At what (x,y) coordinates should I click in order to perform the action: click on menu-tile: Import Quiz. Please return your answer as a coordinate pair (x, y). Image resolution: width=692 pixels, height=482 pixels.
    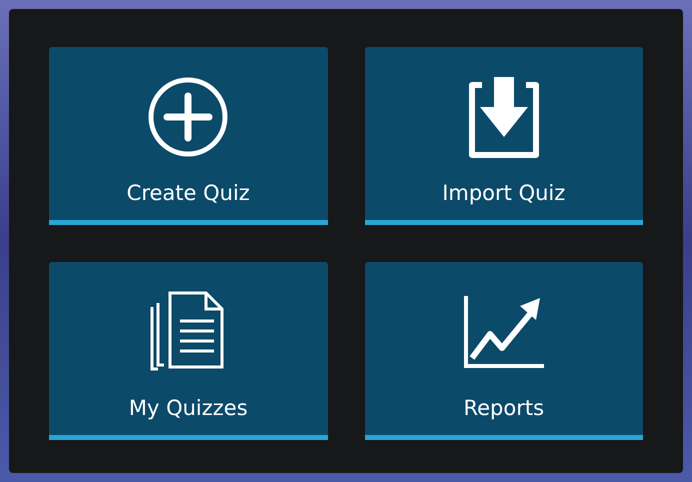
    Looking at the image, I should click on (503, 136).